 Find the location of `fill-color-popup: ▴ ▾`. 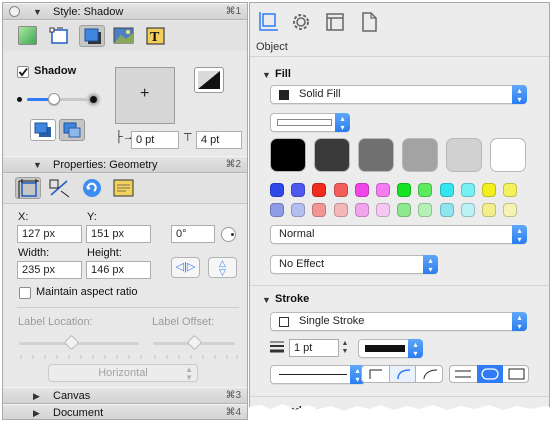

fill-color-popup: ▴ ▾ is located at coordinates (310, 122).